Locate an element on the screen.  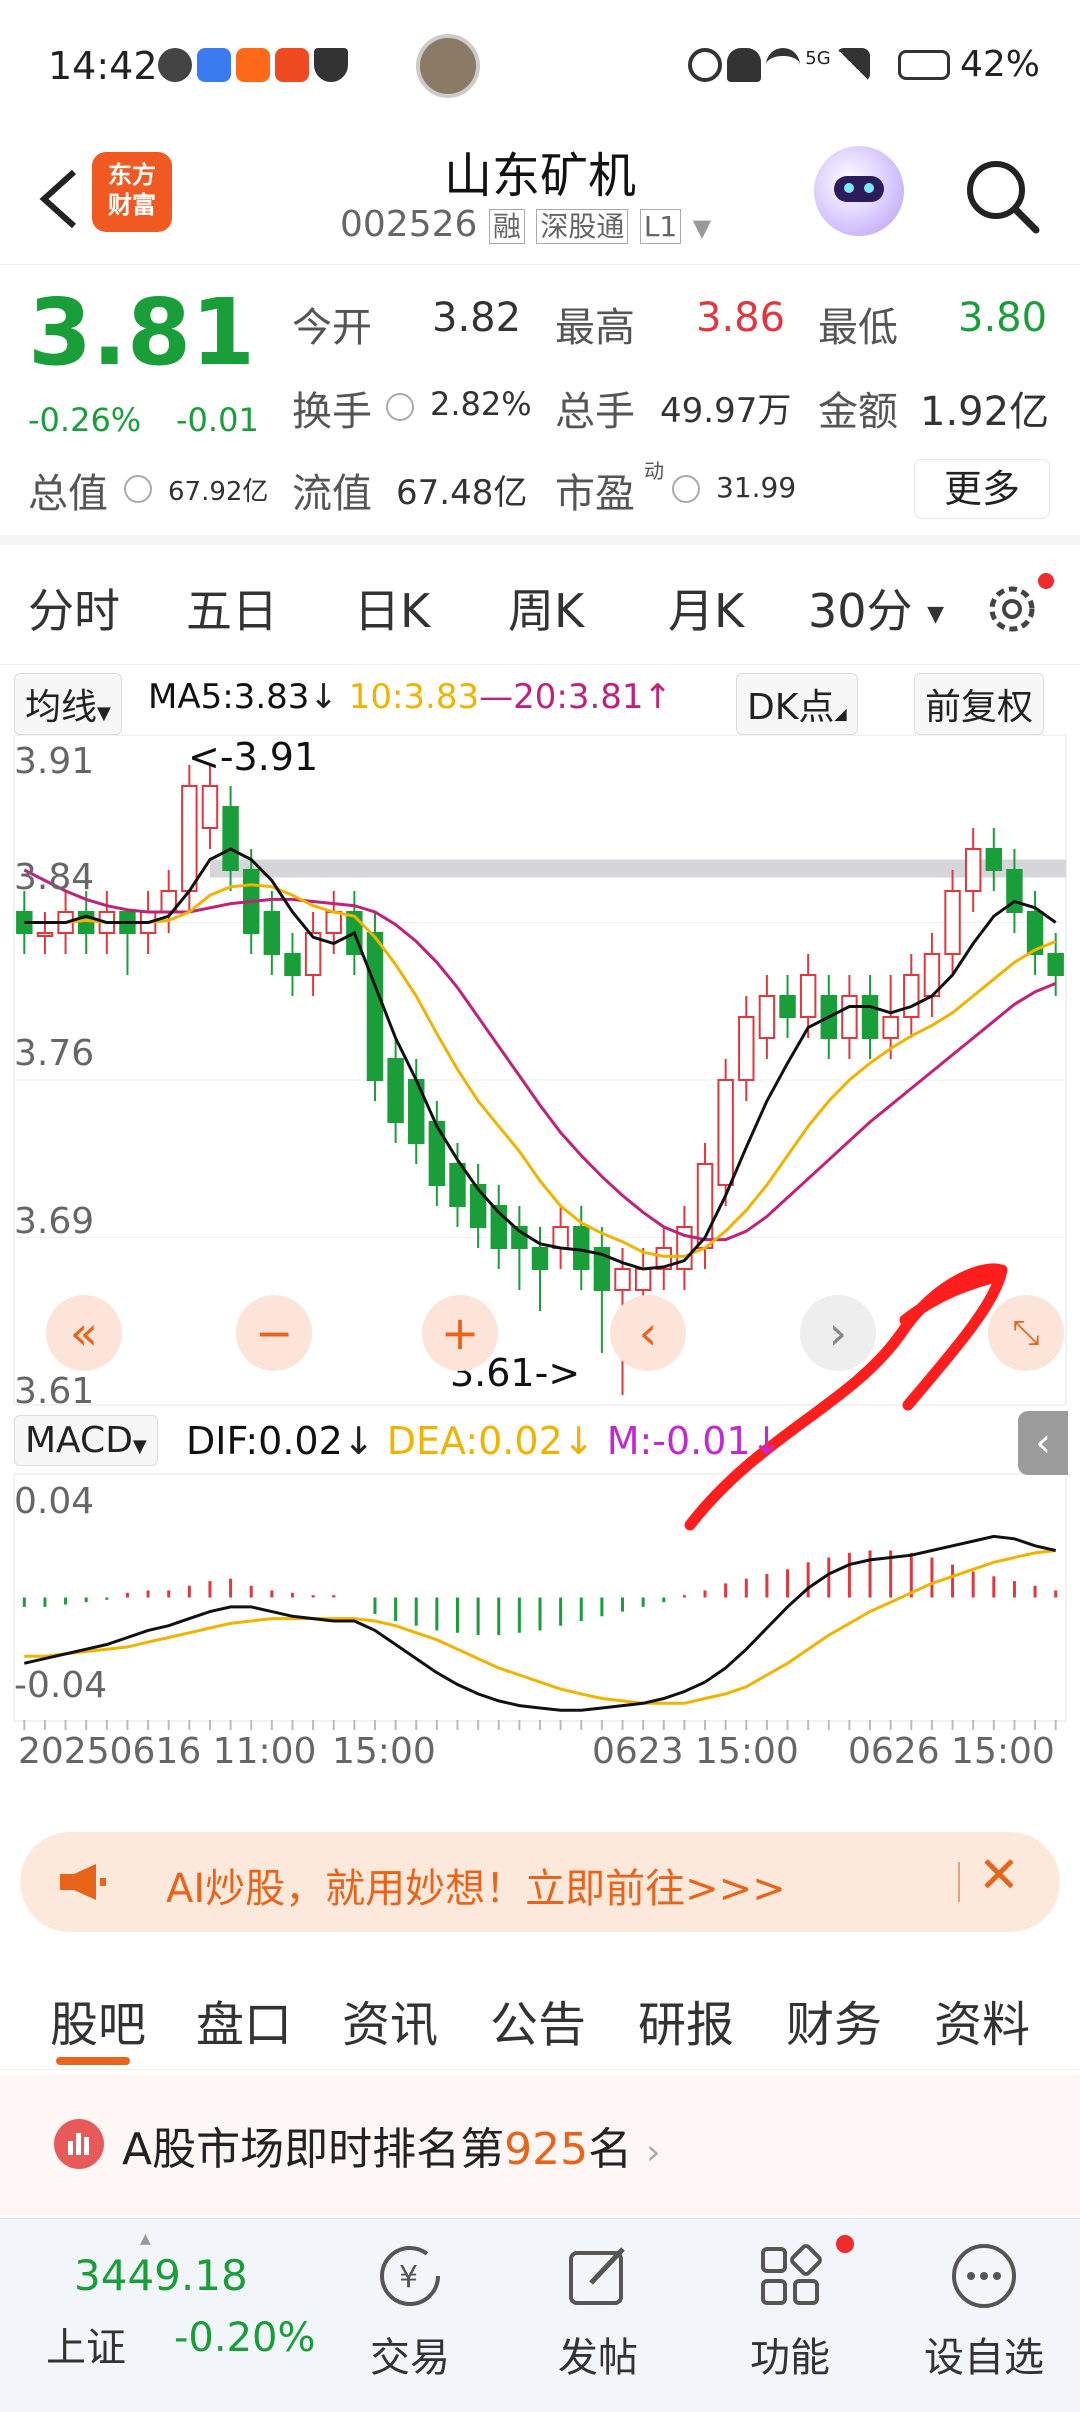
tab-news: 资讯 is located at coordinates (390, 2020).